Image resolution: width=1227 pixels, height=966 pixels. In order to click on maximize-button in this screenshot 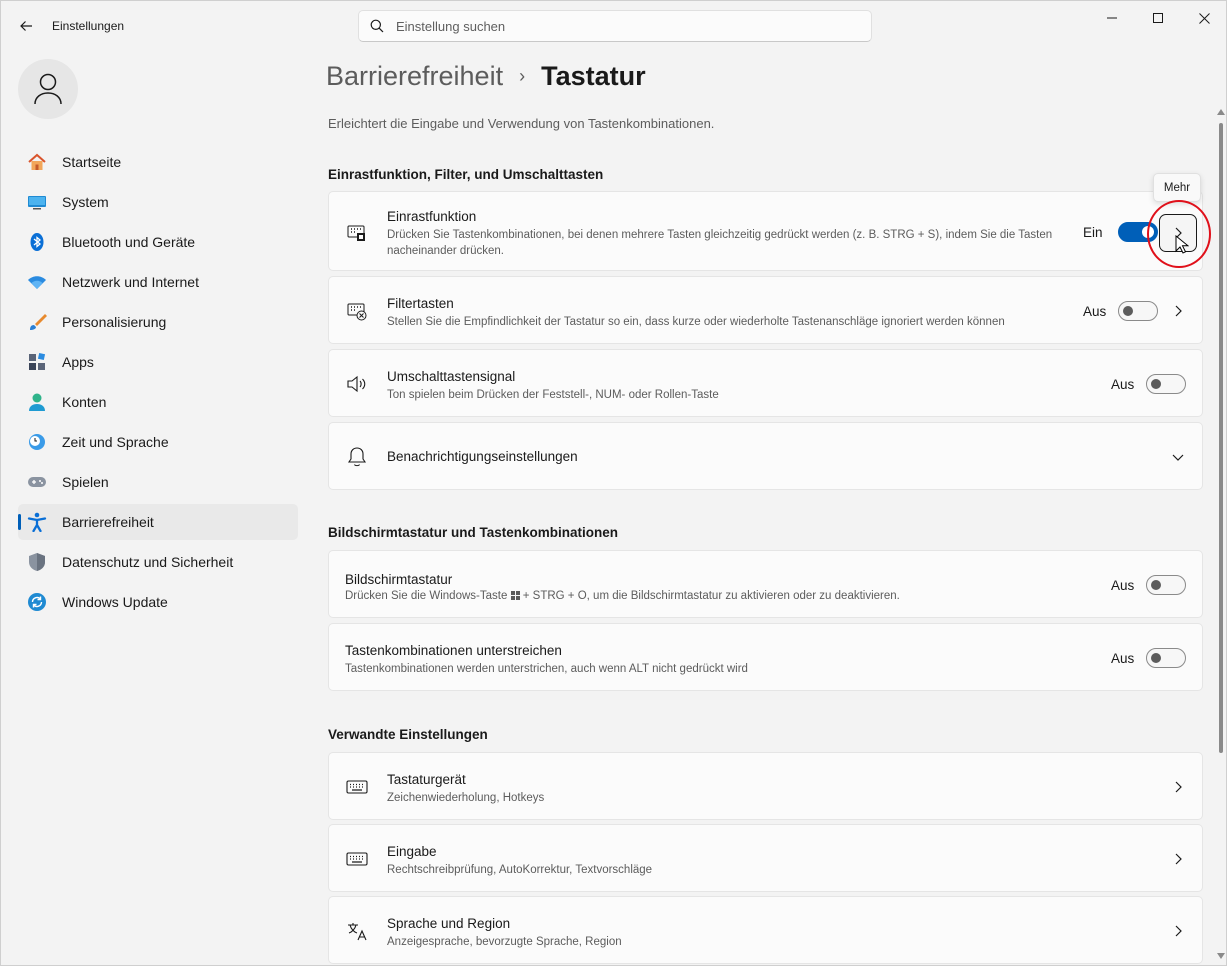, I will do `click(1158, 18)`.